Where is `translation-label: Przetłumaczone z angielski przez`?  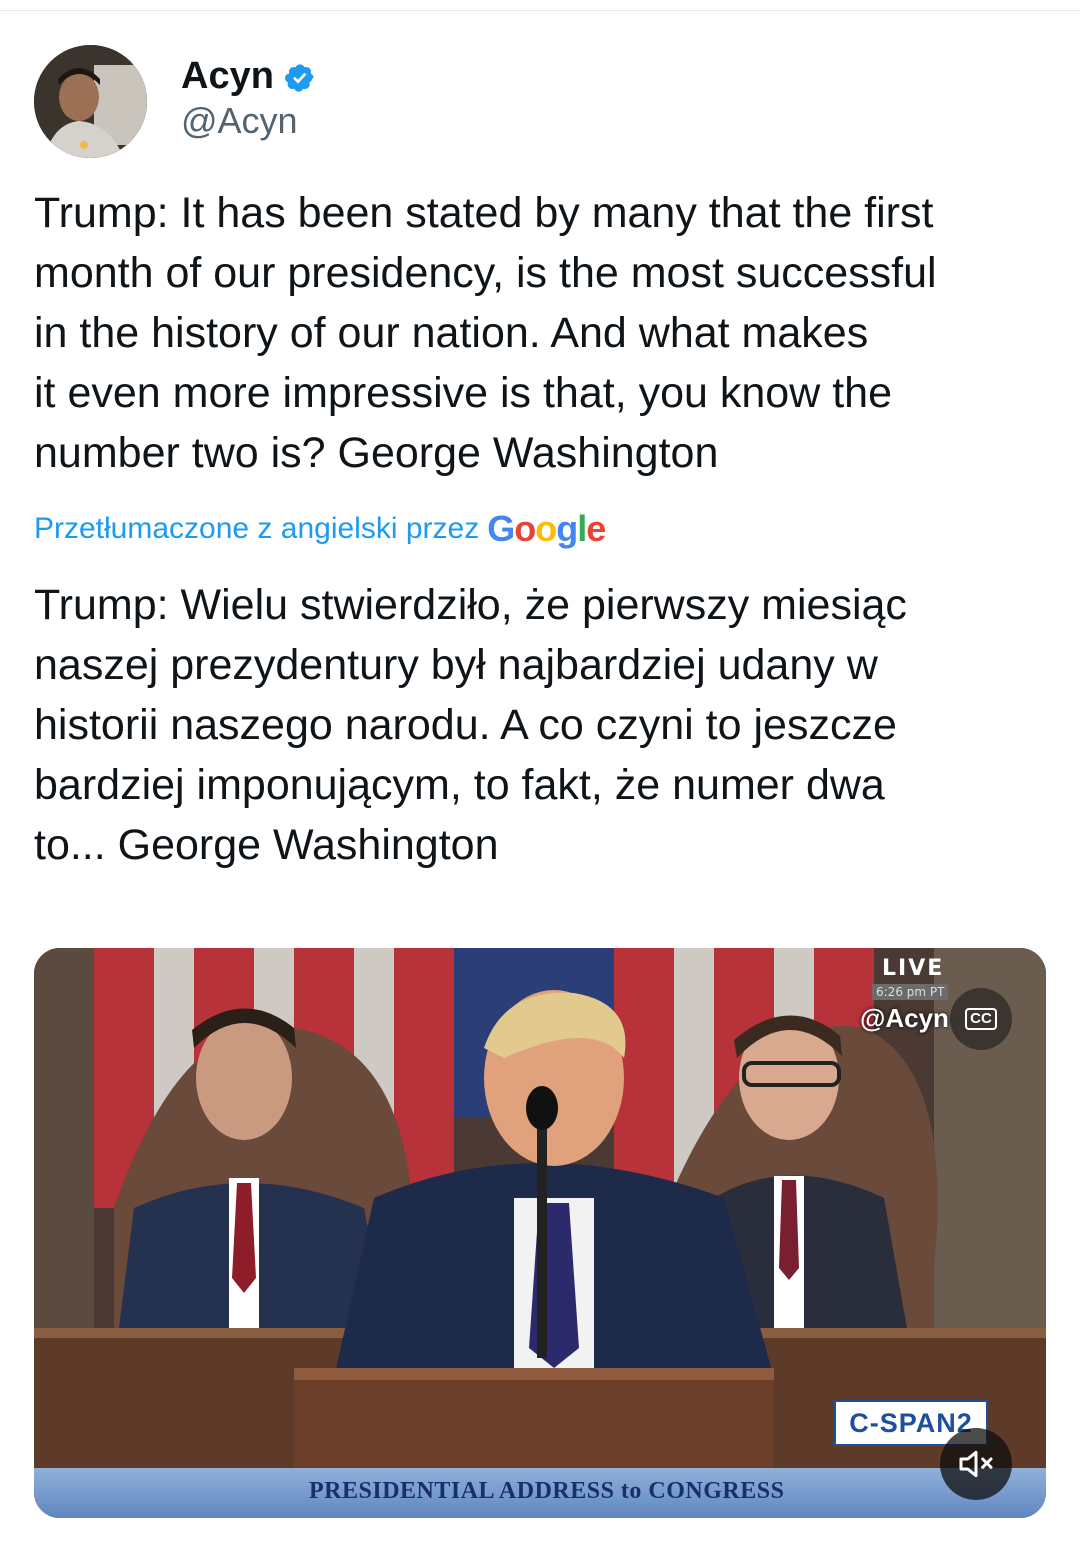
translation-label: Przetłumaczone z angielski przez is located at coordinates (256, 529).